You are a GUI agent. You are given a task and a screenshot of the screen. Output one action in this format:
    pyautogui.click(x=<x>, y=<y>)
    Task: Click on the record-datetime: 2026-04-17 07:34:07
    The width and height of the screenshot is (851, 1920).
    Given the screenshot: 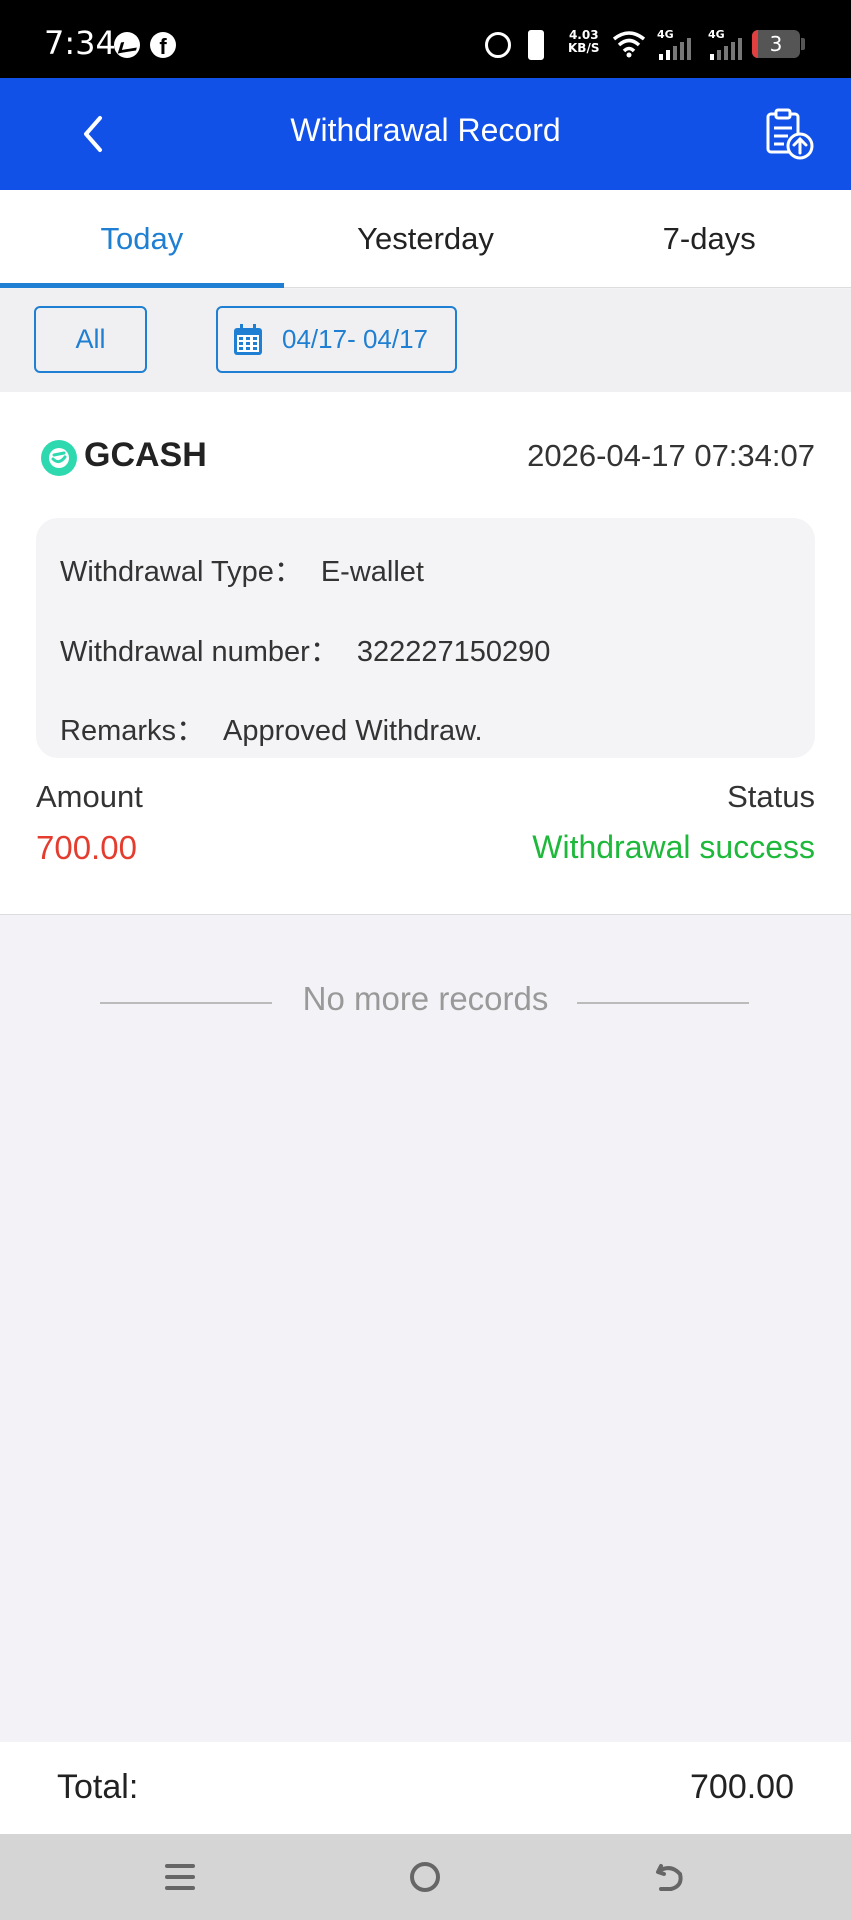 What is the action you would take?
    pyautogui.click(x=671, y=455)
    